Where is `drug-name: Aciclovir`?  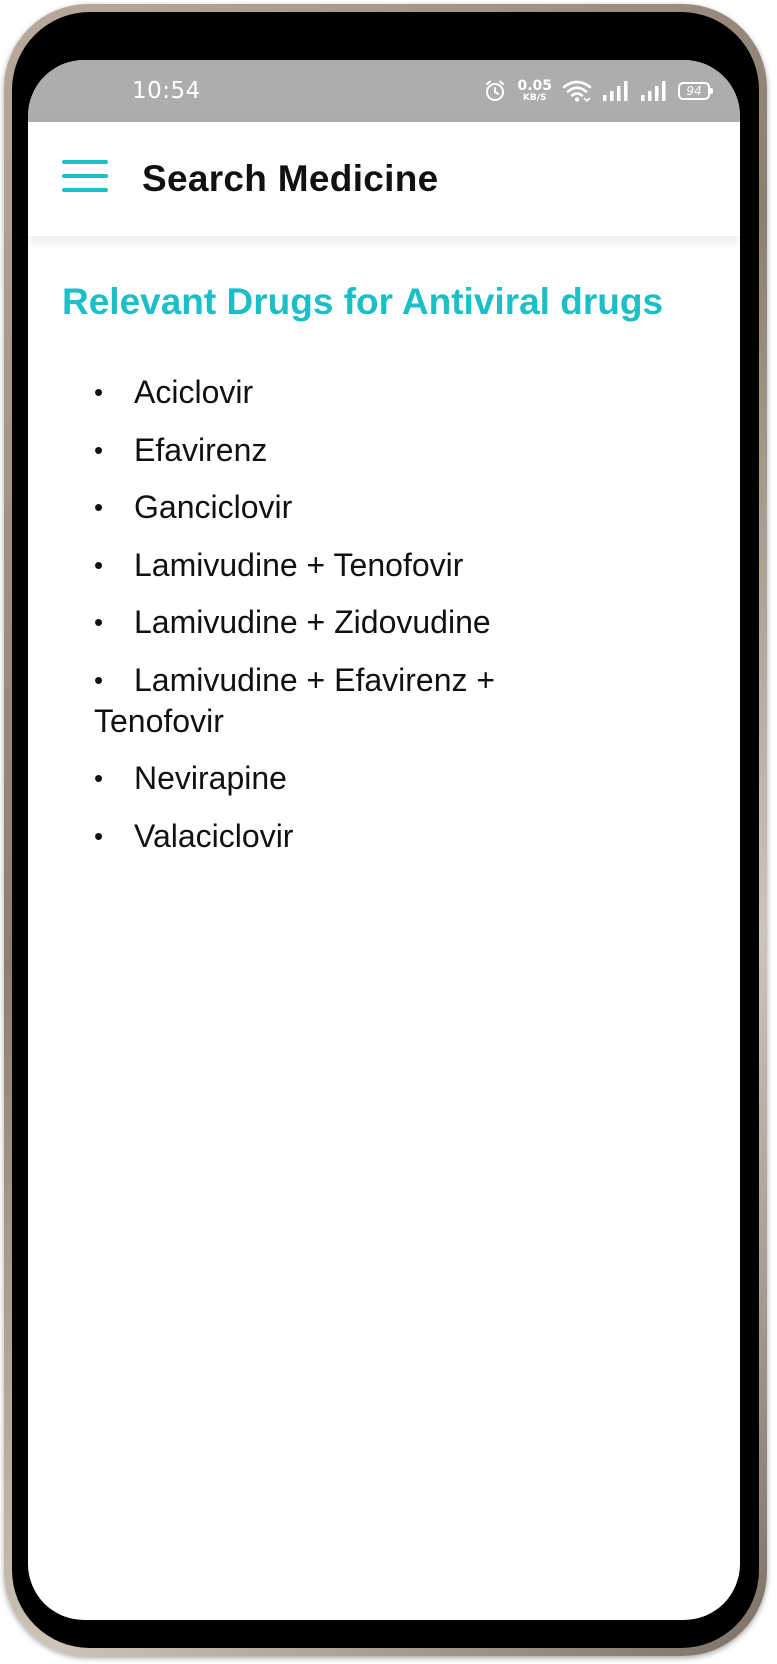
drug-name: Aciclovir is located at coordinates (194, 392).